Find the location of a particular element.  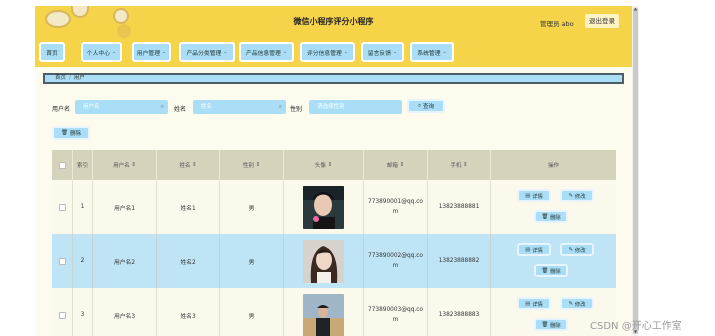

nav-item-system-management: 系统管理 ⌄ is located at coordinates (432, 52).